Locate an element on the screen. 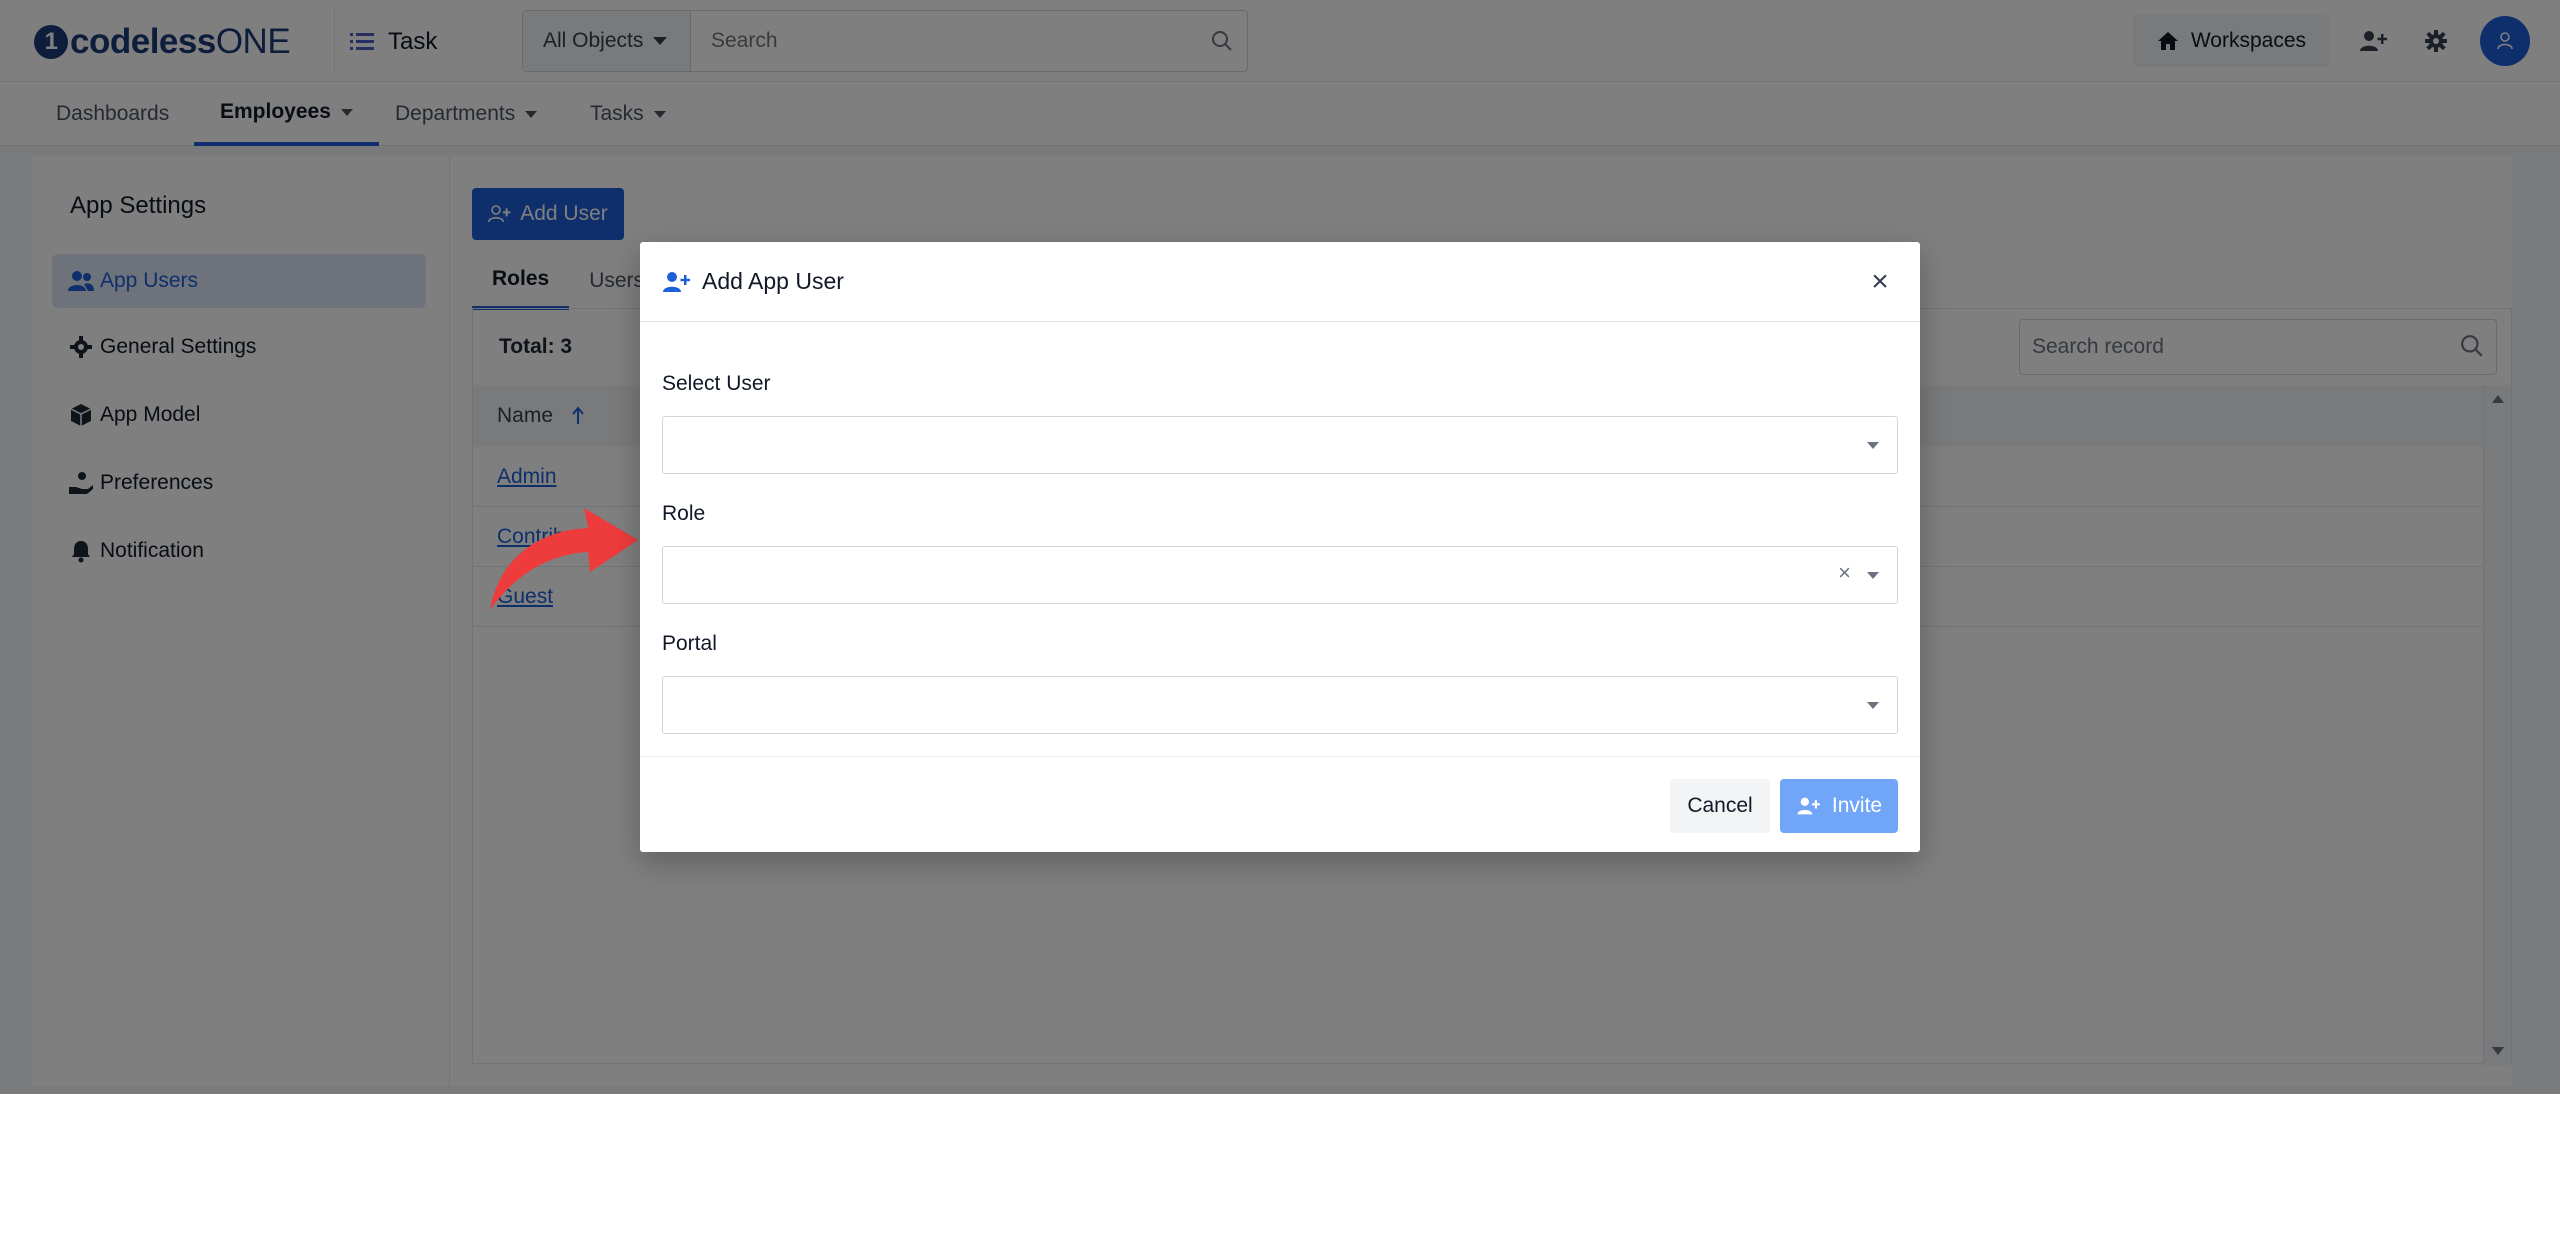  dialog-header: Add App User × is located at coordinates (1280, 282).